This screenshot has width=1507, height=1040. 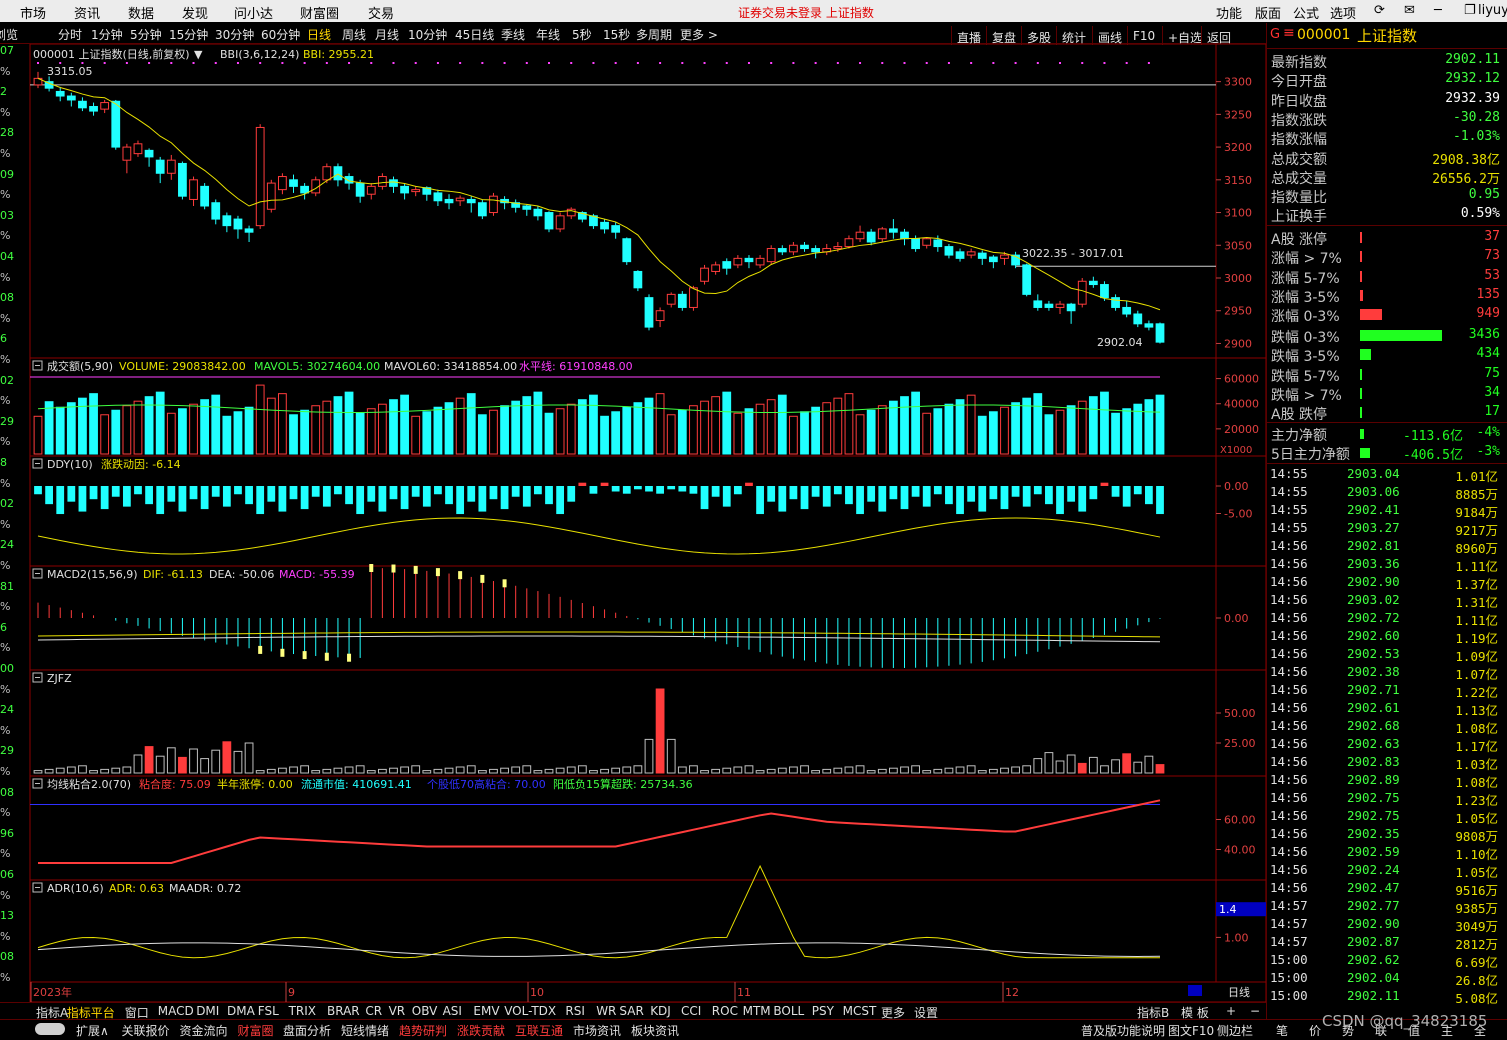 I want to click on menu-right-2: 公式, so click(x=1306, y=12).